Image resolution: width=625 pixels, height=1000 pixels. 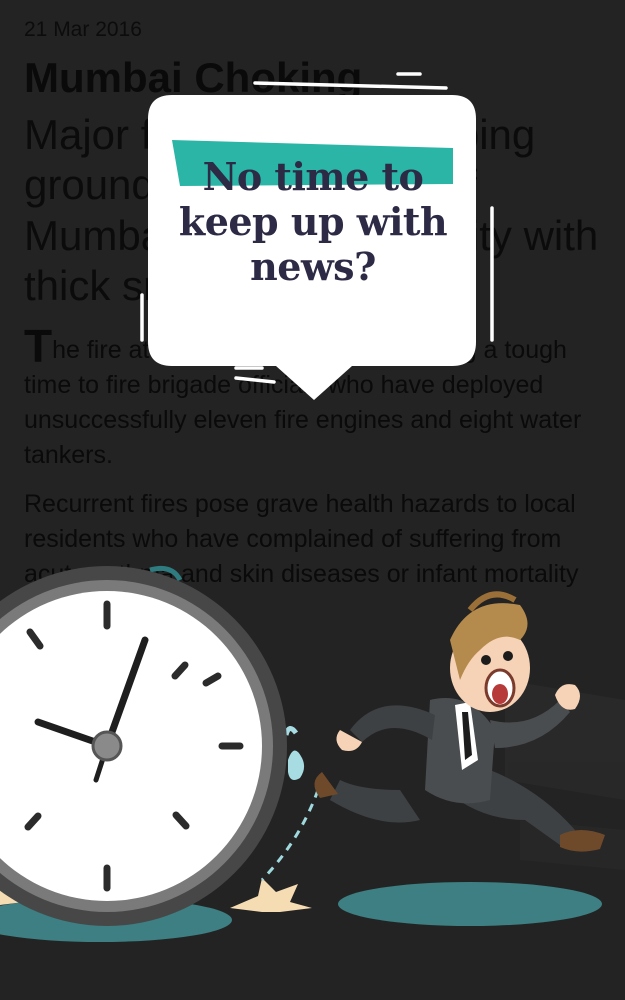 What do you see at coordinates (470, 904) in the screenshot?
I see `runner-shadow` at bounding box center [470, 904].